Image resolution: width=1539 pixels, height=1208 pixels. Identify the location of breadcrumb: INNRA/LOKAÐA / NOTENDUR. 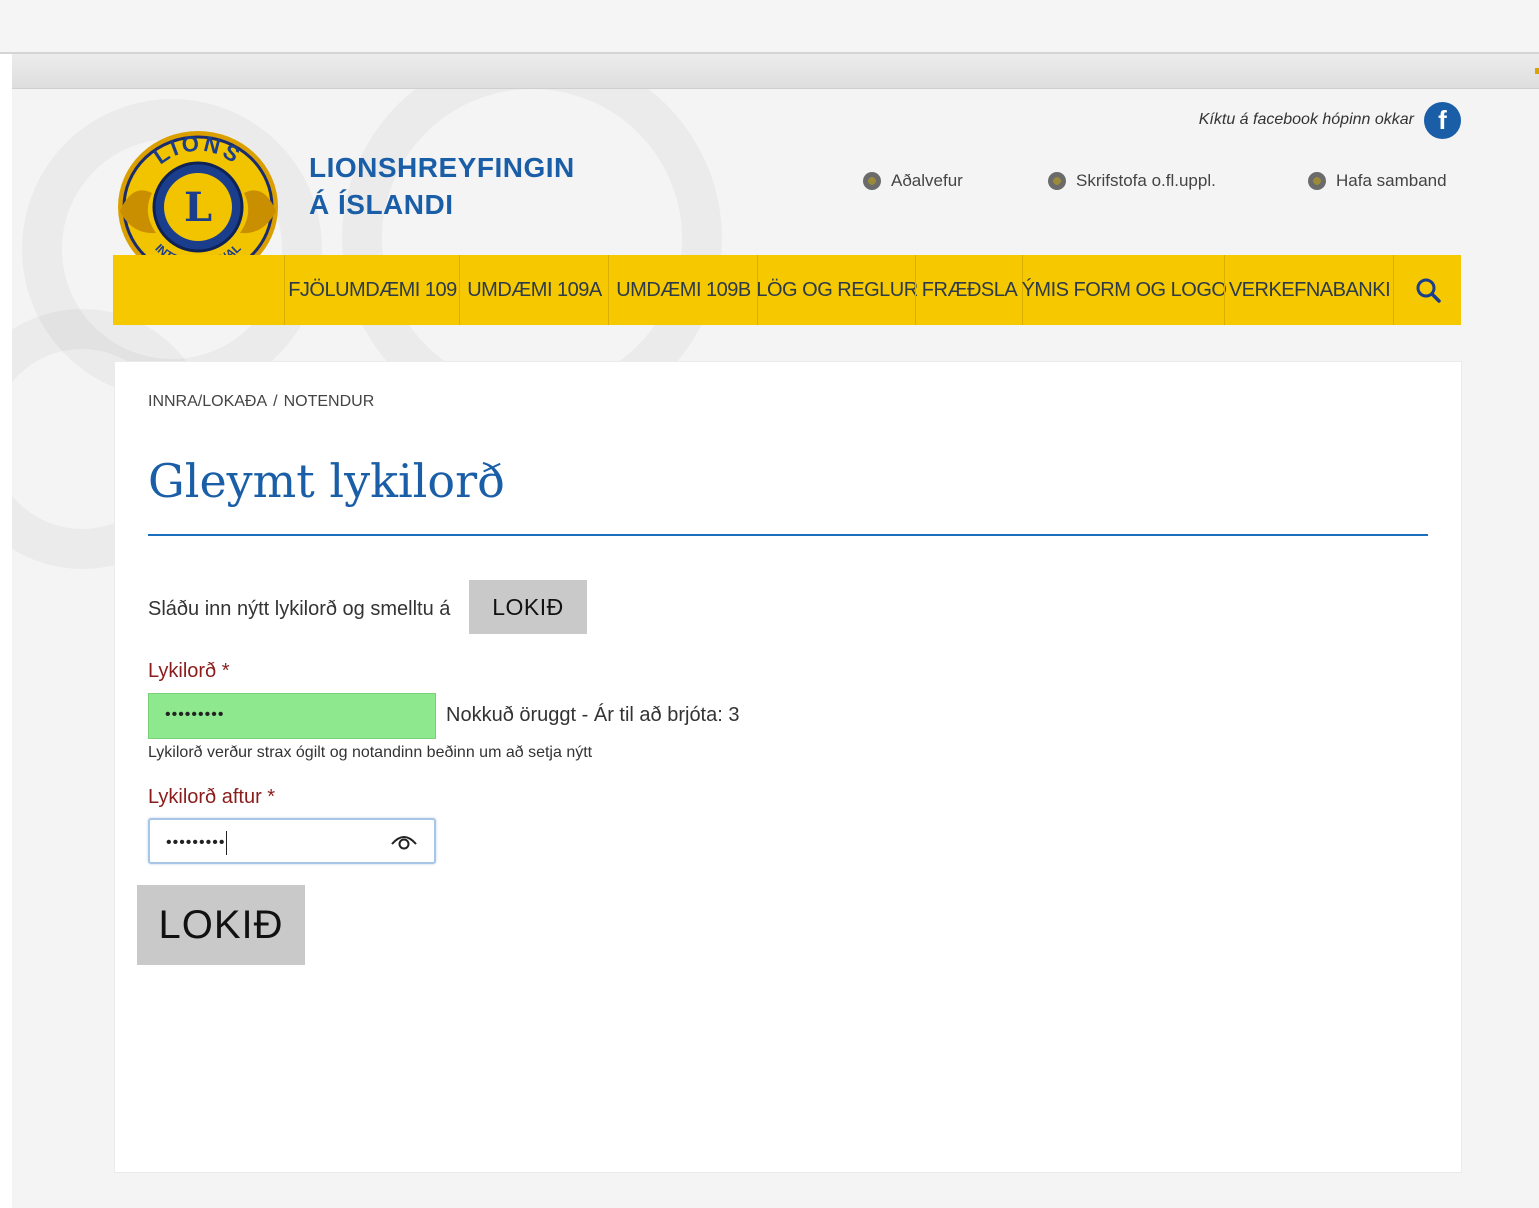
(261, 402).